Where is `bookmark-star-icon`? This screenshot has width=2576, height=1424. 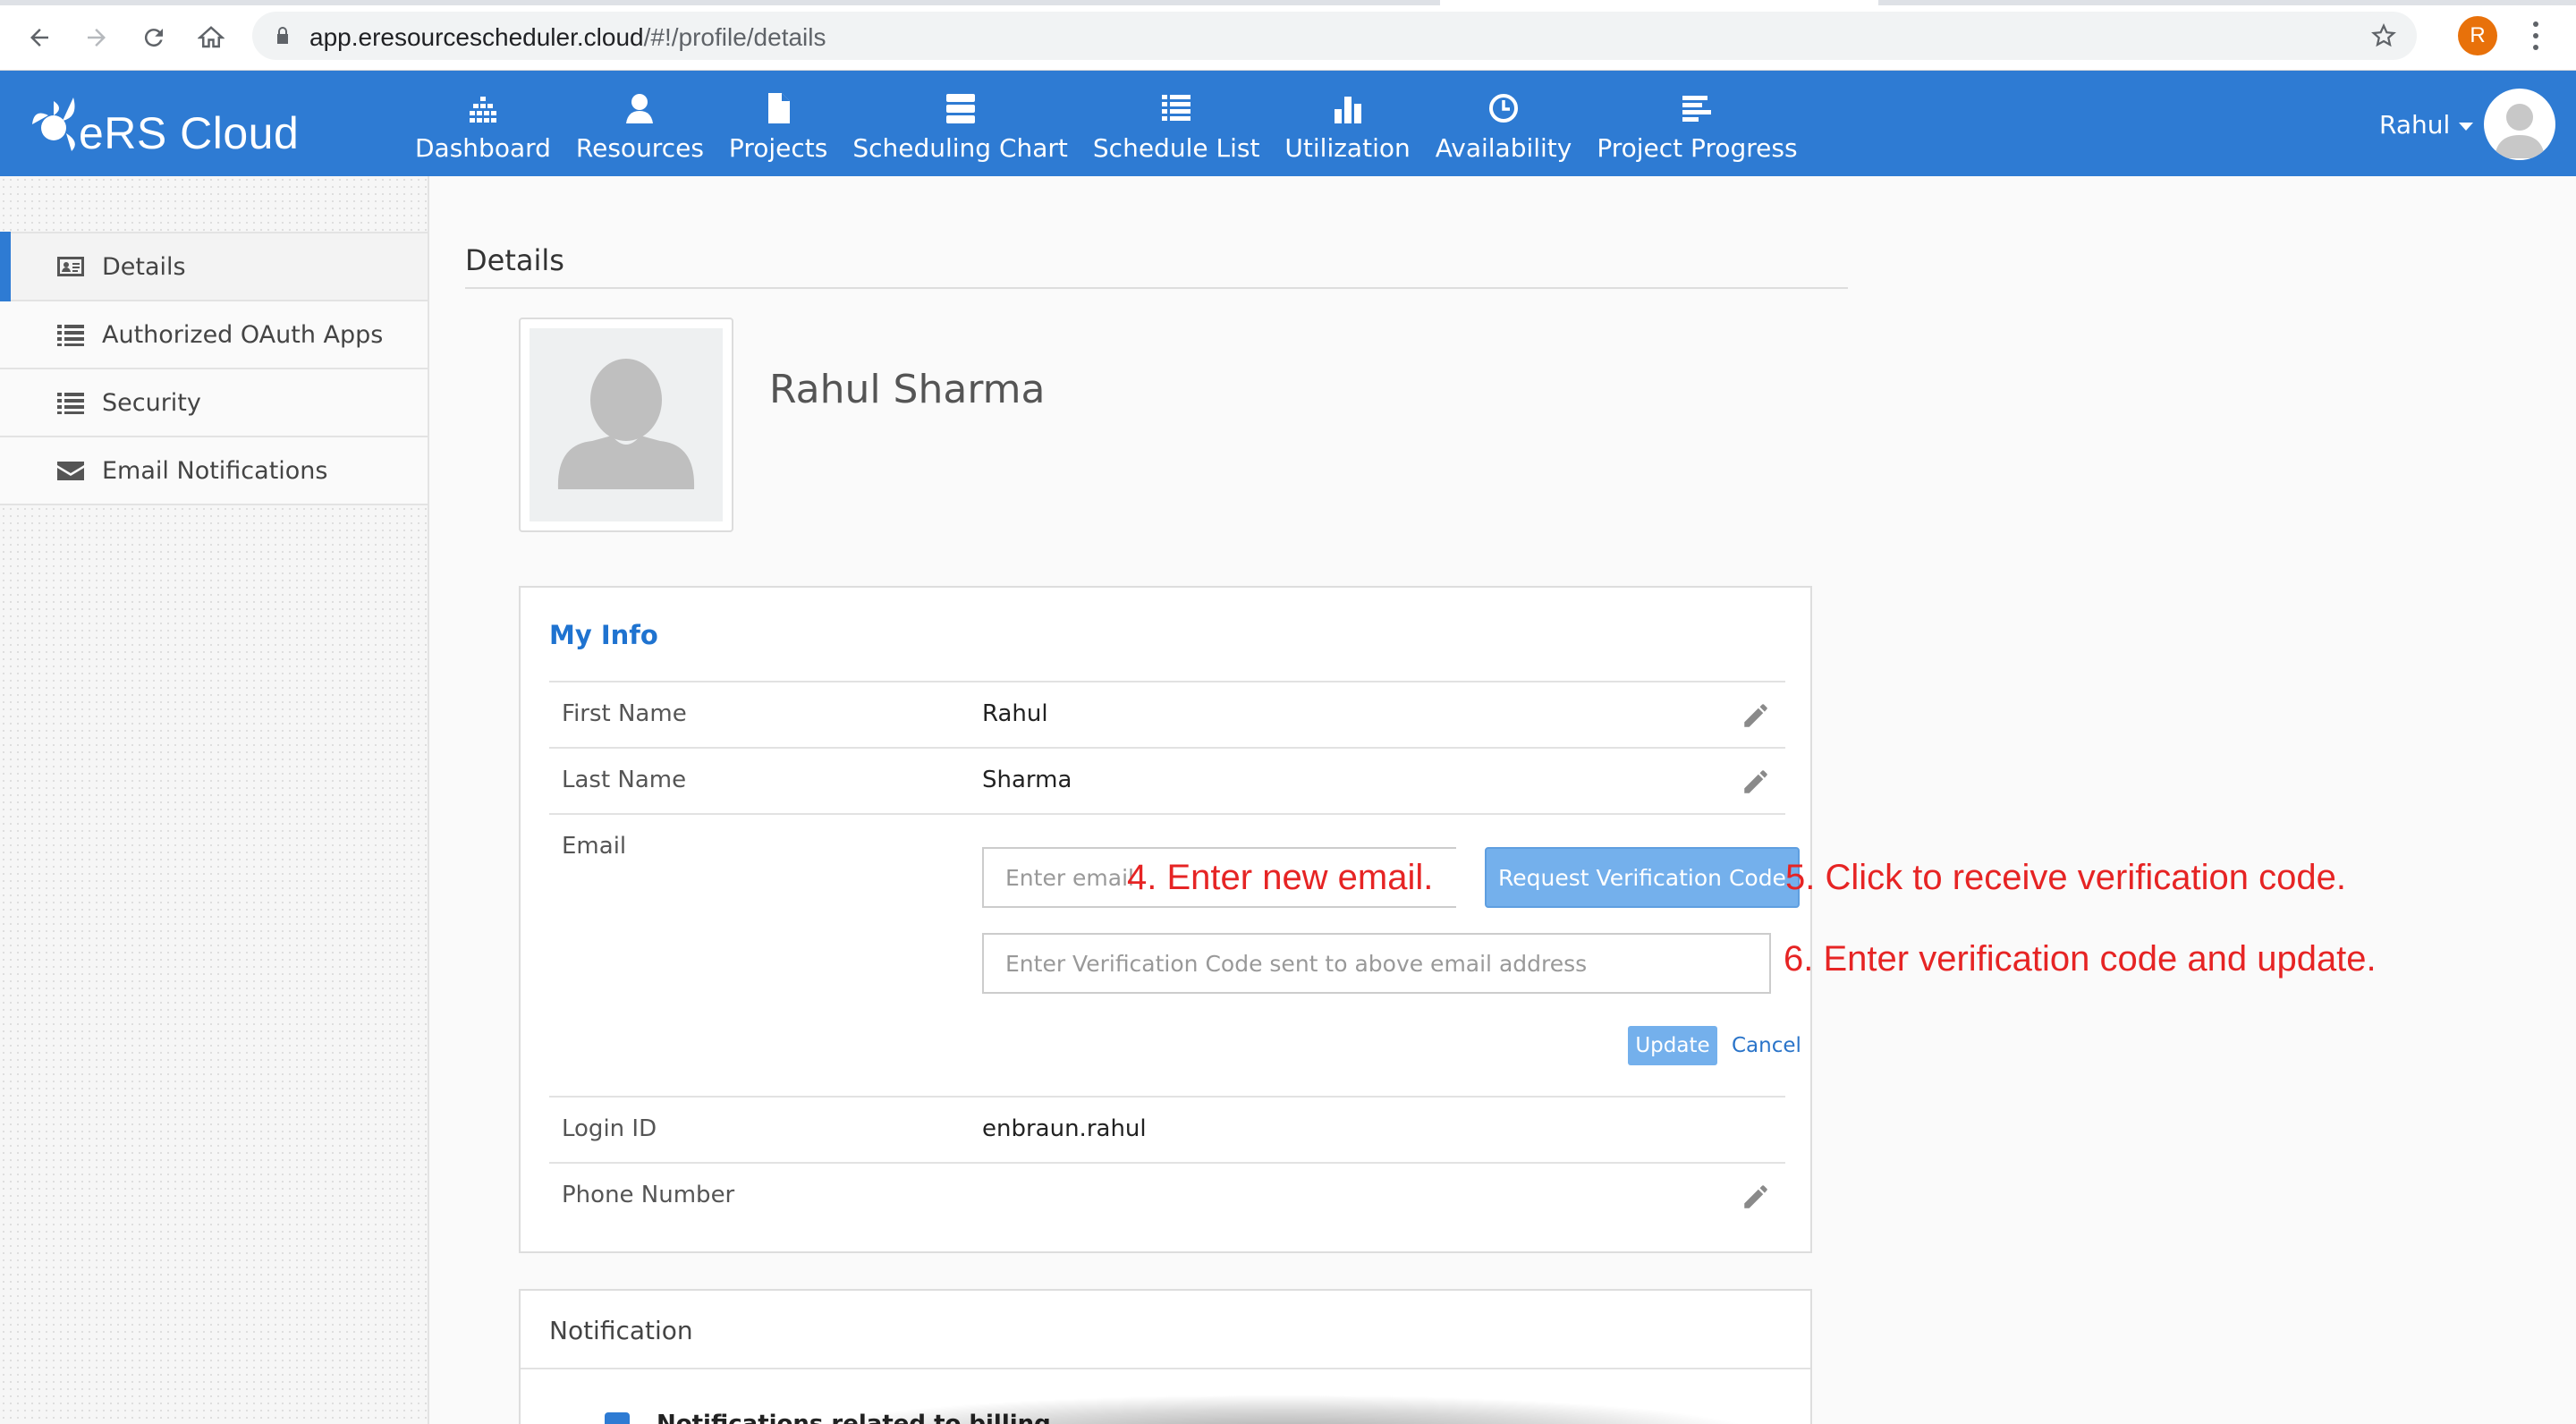
bookmark-star-icon is located at coordinates (2383, 35).